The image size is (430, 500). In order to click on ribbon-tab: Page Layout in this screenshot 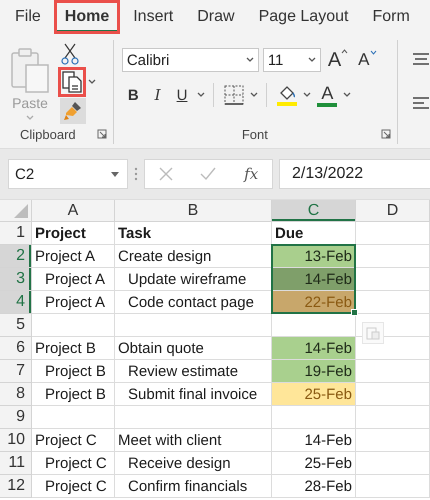, I will do `click(304, 17)`.